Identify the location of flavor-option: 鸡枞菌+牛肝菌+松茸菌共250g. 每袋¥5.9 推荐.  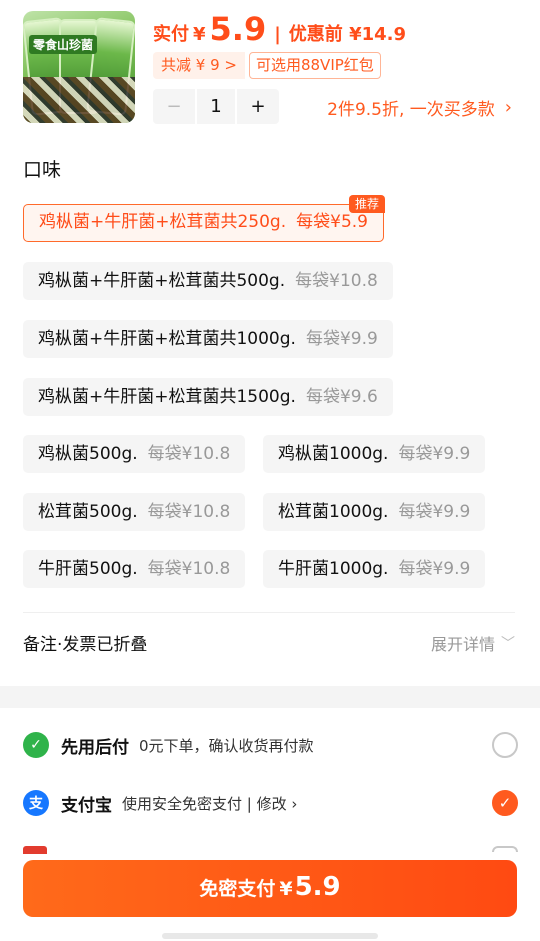
(204, 218).